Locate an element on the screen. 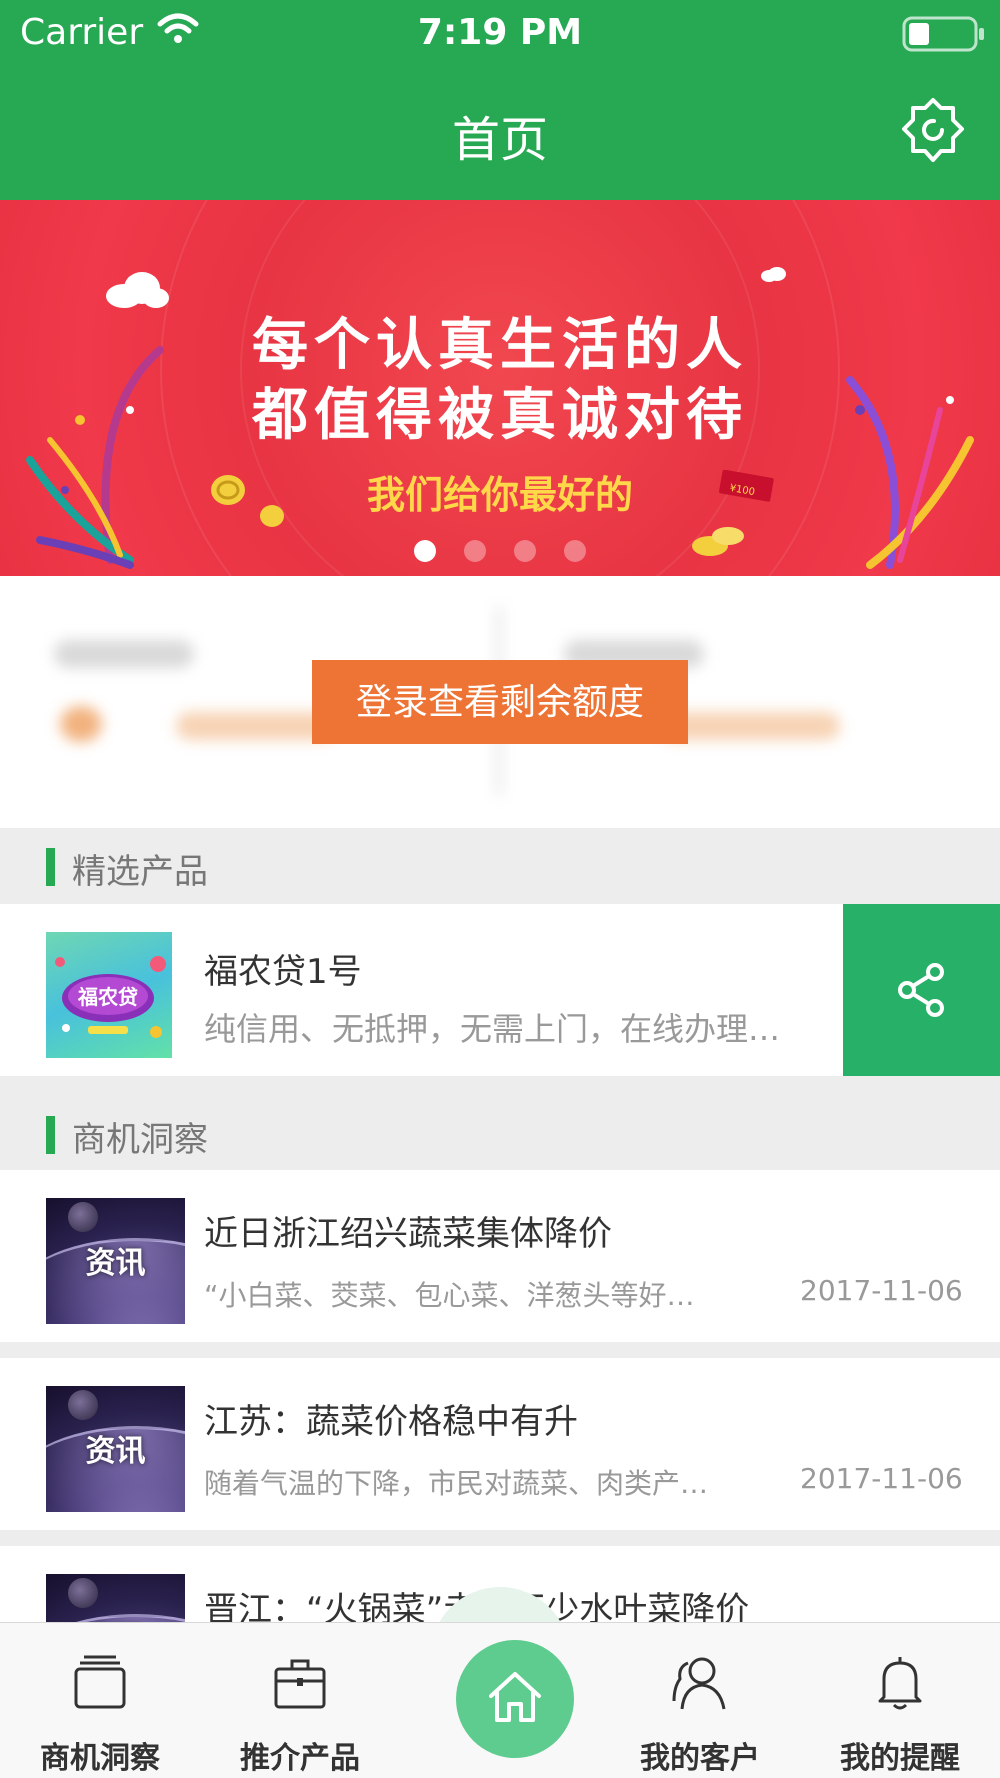  product-thumbnail-art: 福农贷 is located at coordinates (110, 997).